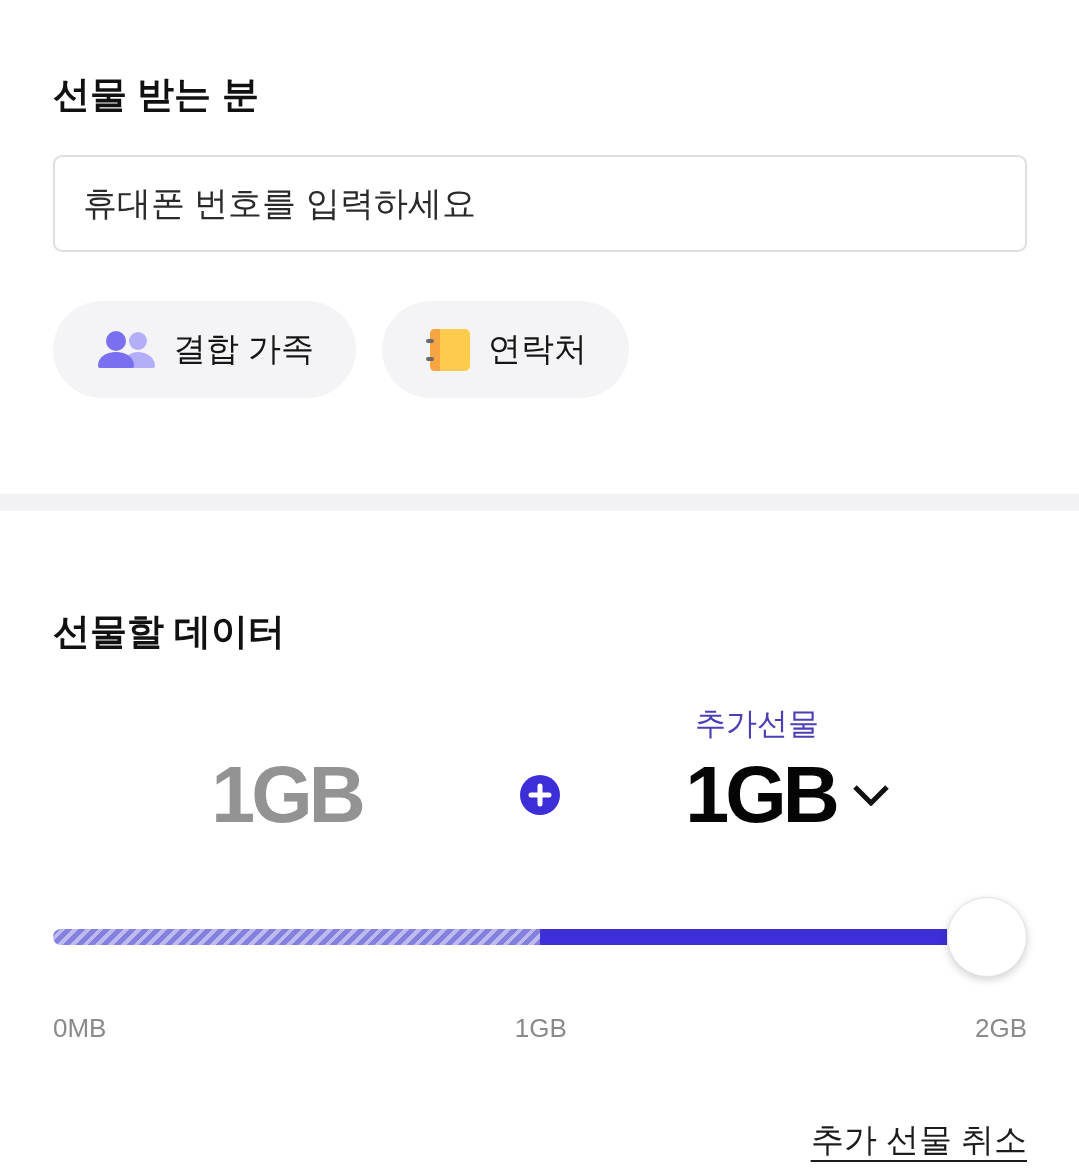 The height and width of the screenshot is (1170, 1079). Describe the element at coordinates (757, 724) in the screenshot. I see `extra-gift-label: 추가선물` at that location.